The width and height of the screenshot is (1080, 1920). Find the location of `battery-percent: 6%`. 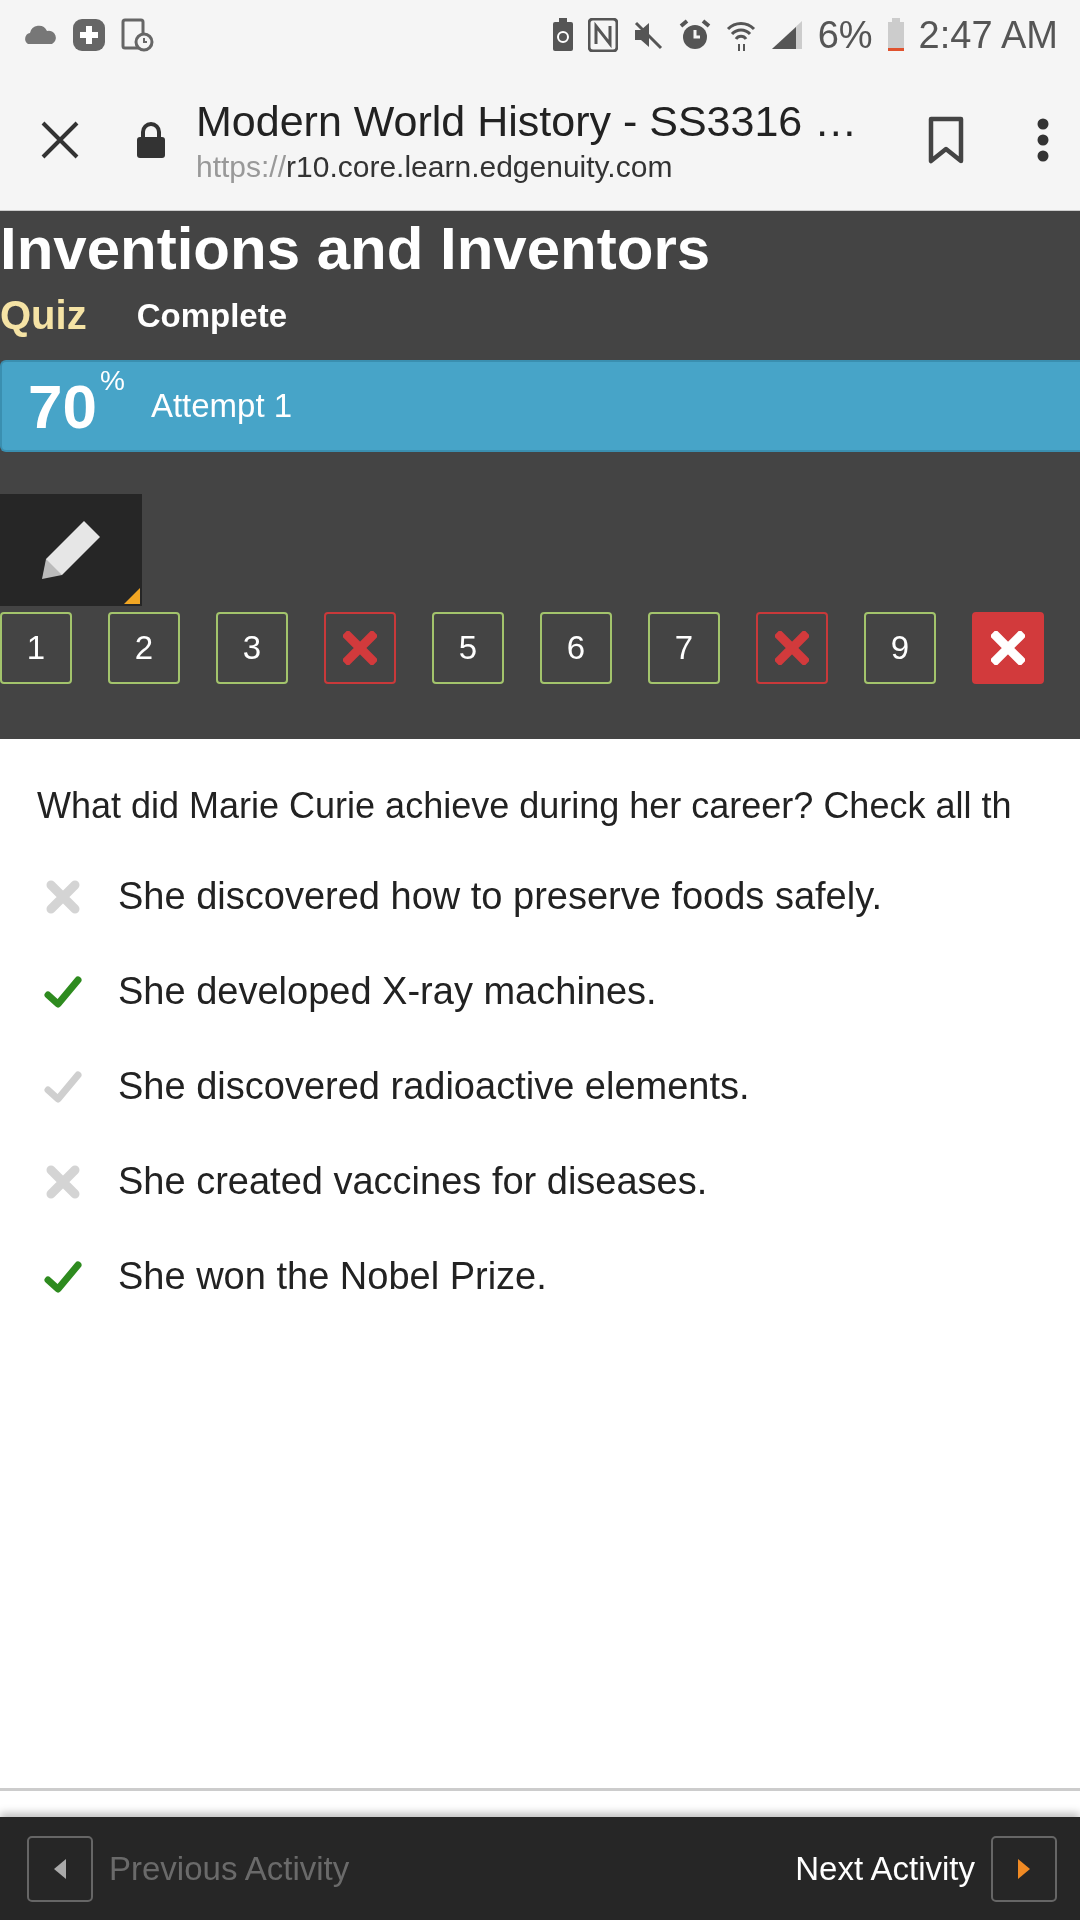

battery-percent: 6% is located at coordinates (845, 35).